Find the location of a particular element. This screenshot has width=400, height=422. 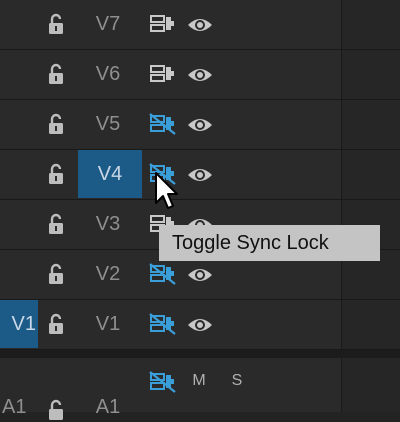

track-row-v4: V4 is located at coordinates (200, 175).